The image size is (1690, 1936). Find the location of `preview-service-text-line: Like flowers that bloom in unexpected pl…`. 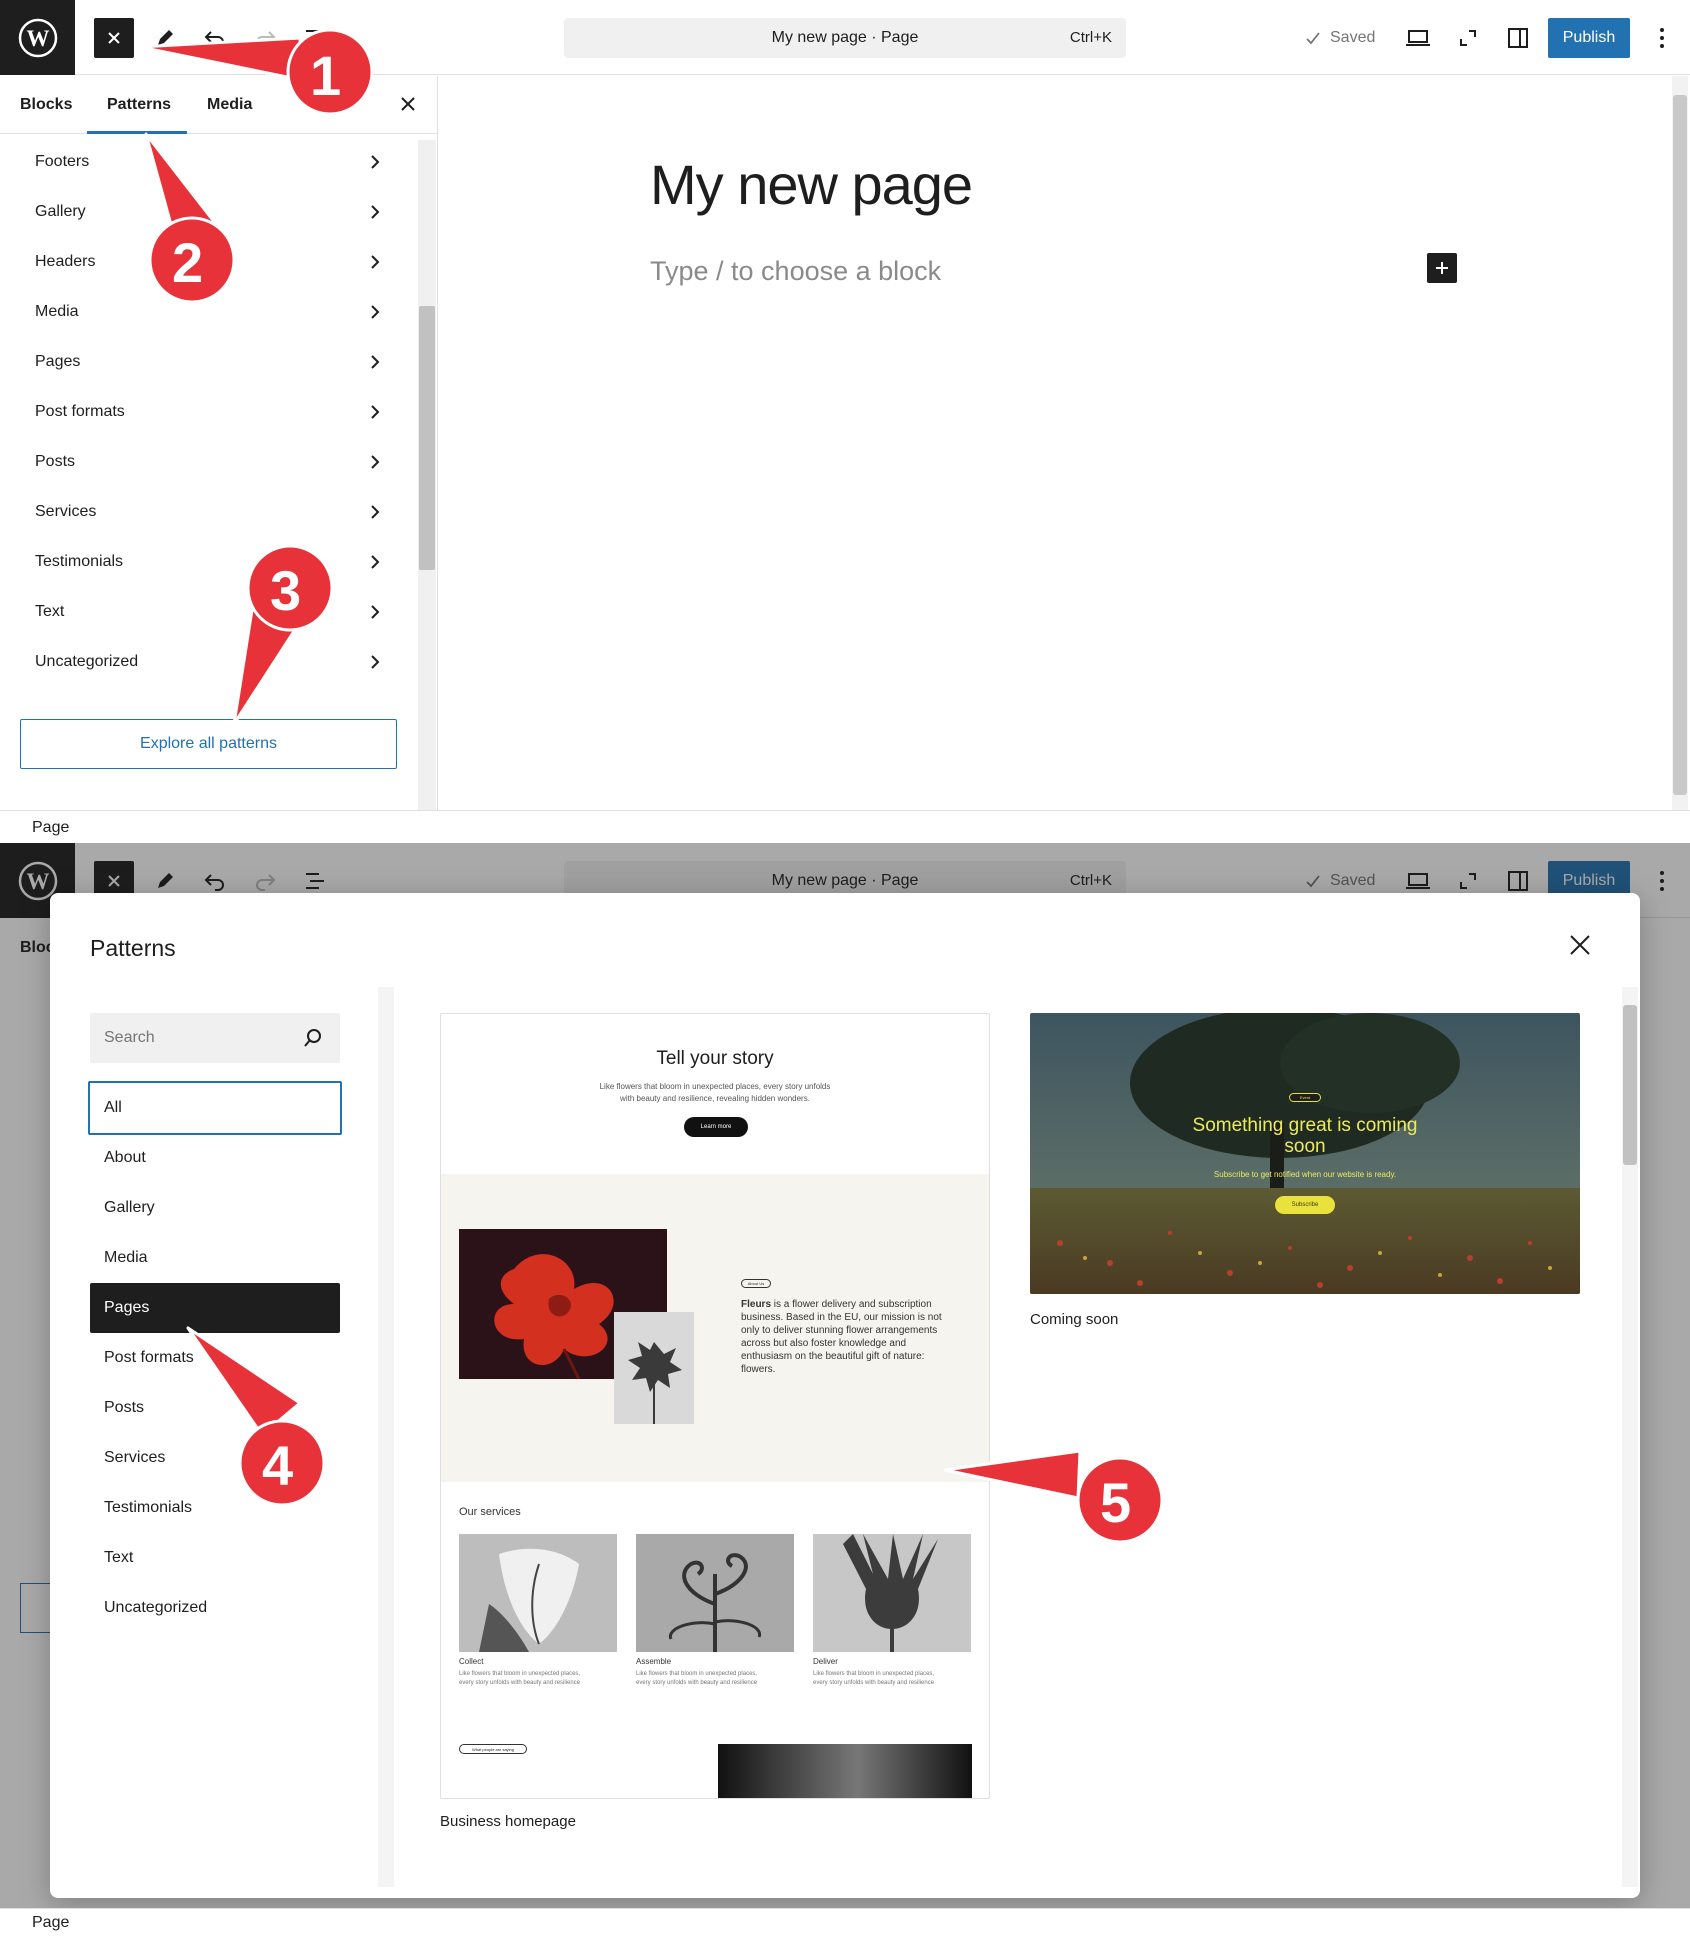

preview-service-text-line: Like flowers that bloom in unexpected pl… is located at coordinates (874, 1674).